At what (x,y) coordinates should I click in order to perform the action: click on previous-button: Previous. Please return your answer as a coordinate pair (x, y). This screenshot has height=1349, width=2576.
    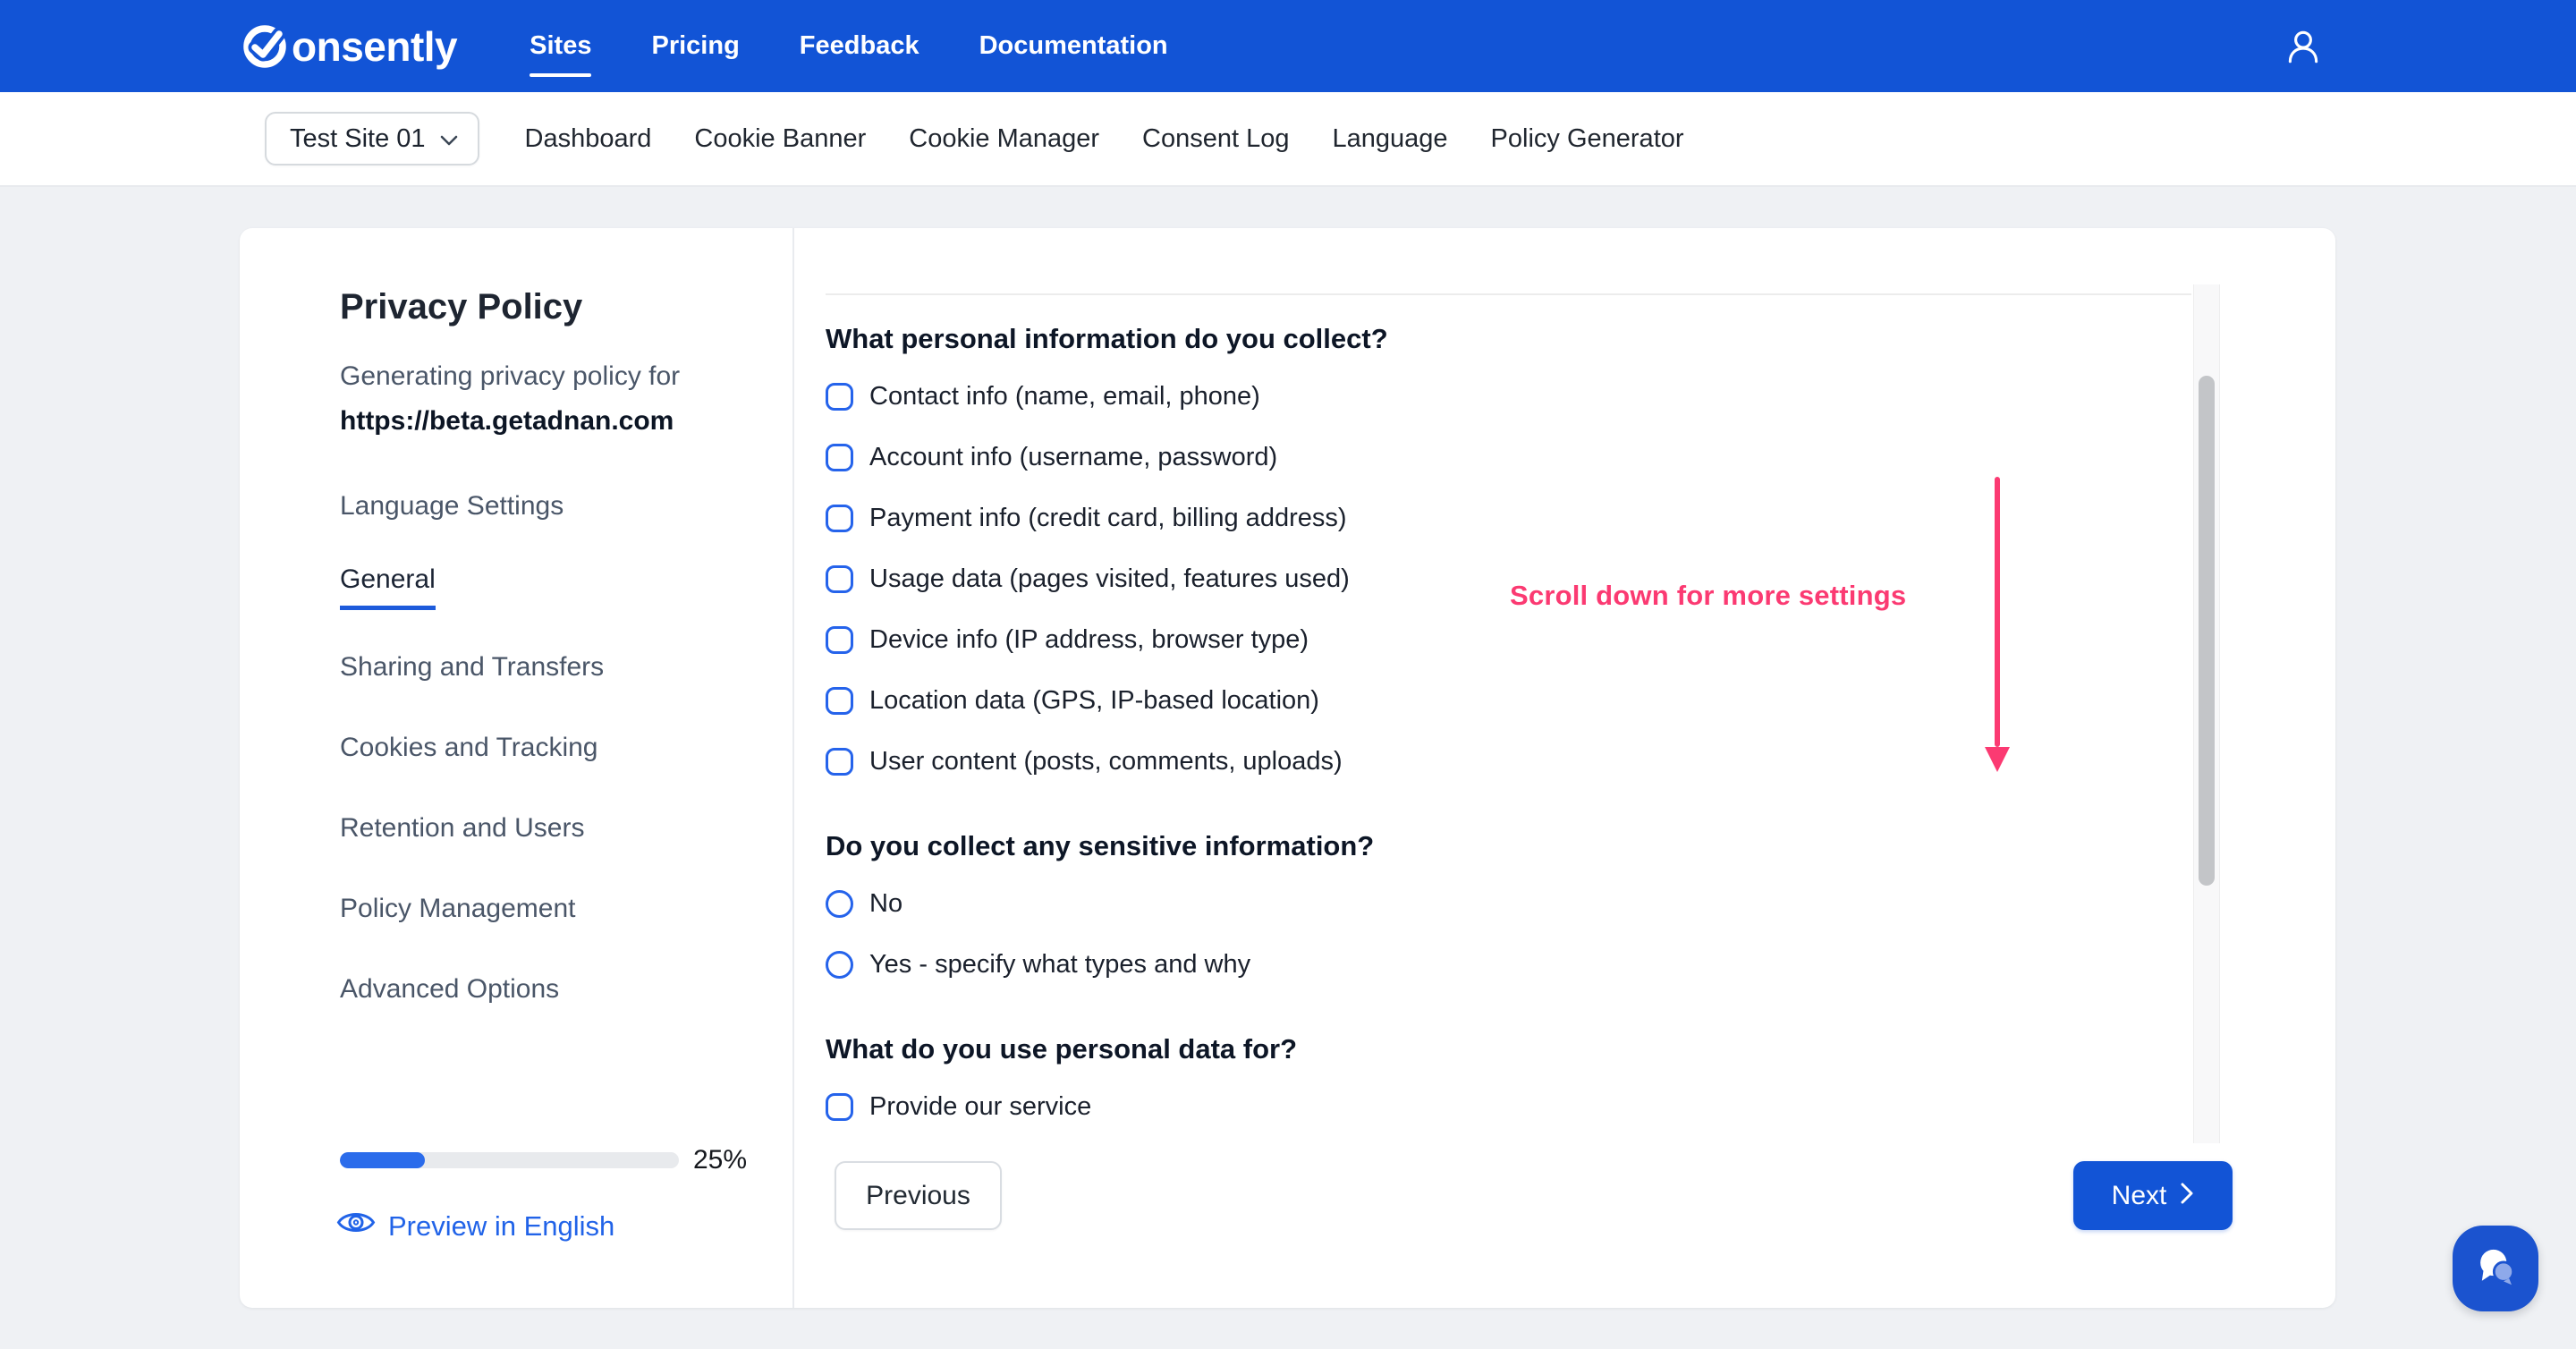
    Looking at the image, I should click on (918, 1195).